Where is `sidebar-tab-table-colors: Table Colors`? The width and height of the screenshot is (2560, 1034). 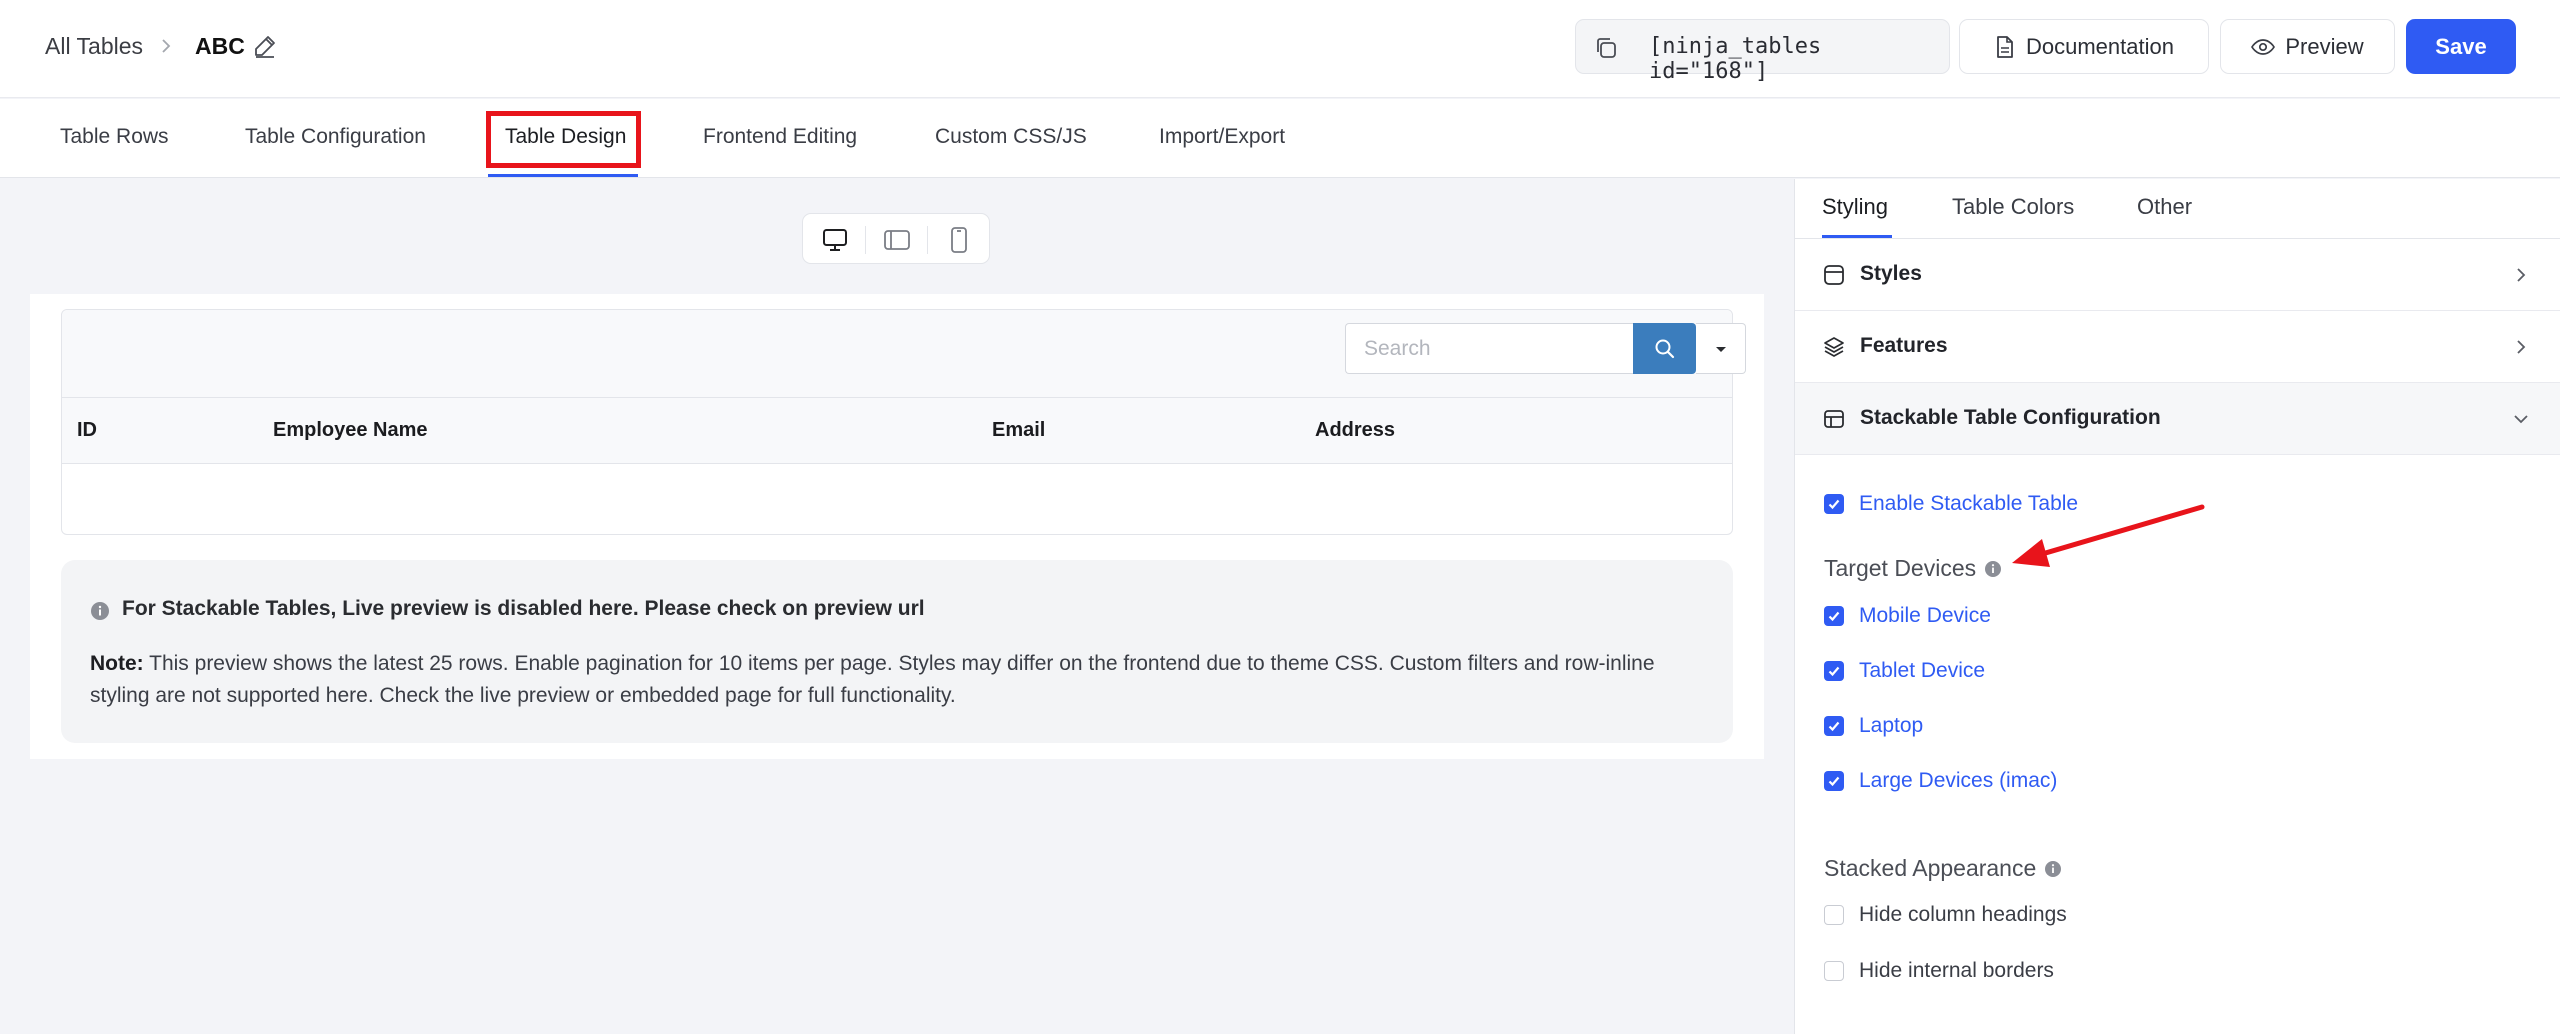
sidebar-tab-table-colors: Table Colors is located at coordinates (2013, 207).